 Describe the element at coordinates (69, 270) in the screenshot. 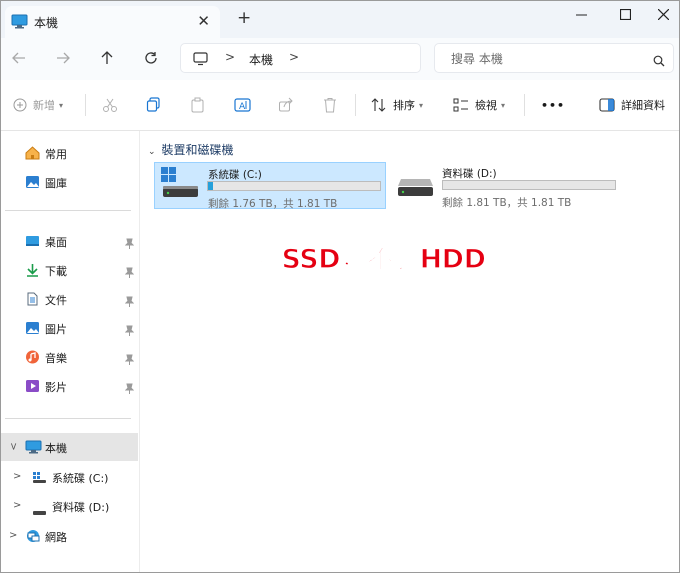

I see `sidebar-item-downloads: 下載` at that location.